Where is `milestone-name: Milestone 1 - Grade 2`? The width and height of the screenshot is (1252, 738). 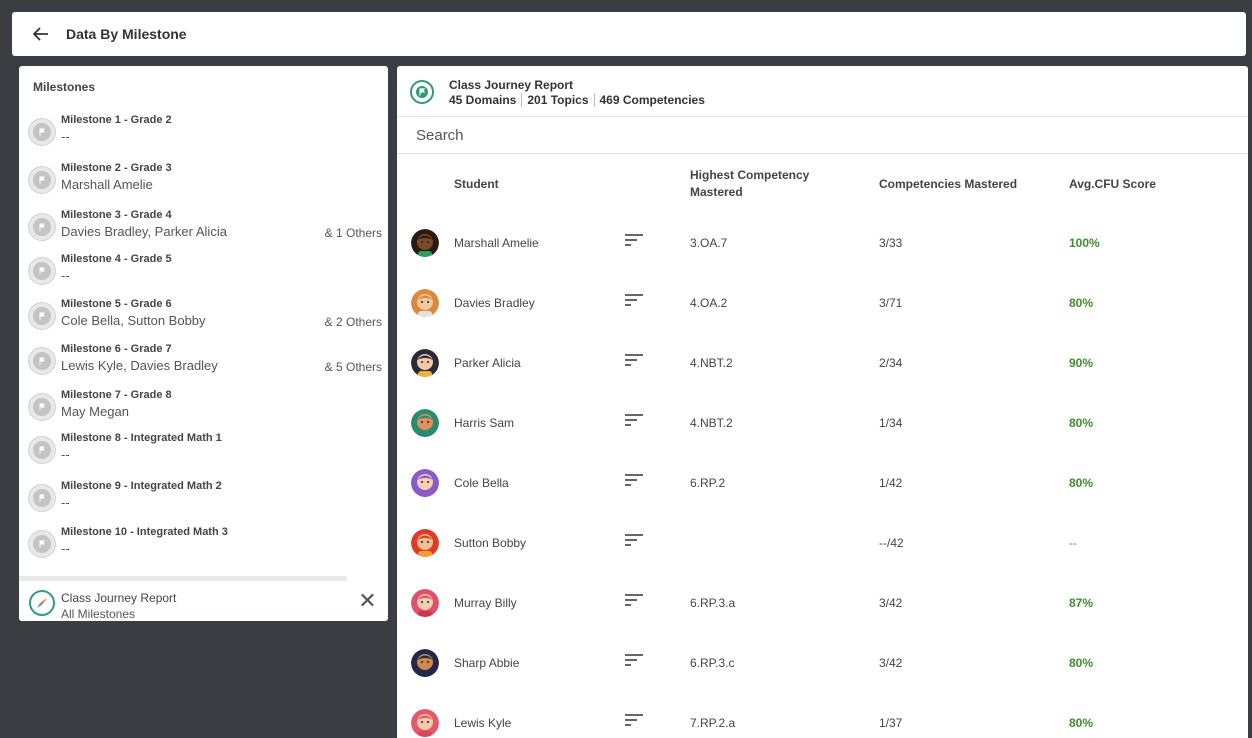
milestone-name: Milestone 1 - Grade 2 is located at coordinates (116, 120).